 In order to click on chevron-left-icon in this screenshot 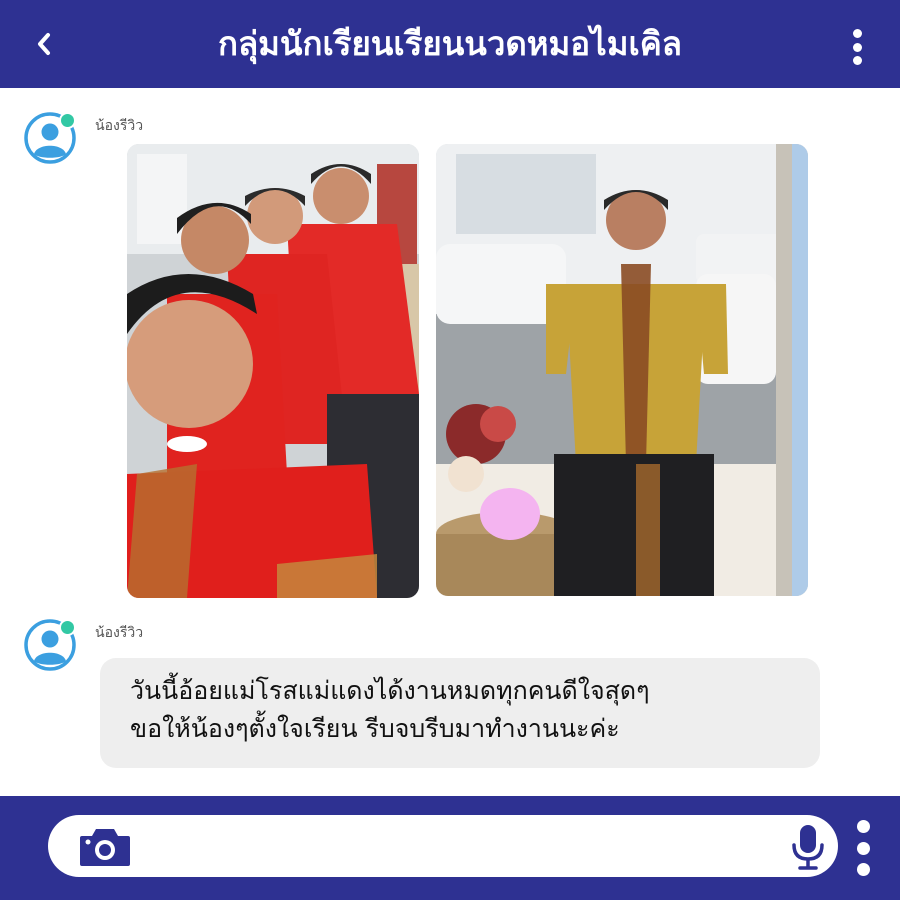, I will do `click(44, 44)`.